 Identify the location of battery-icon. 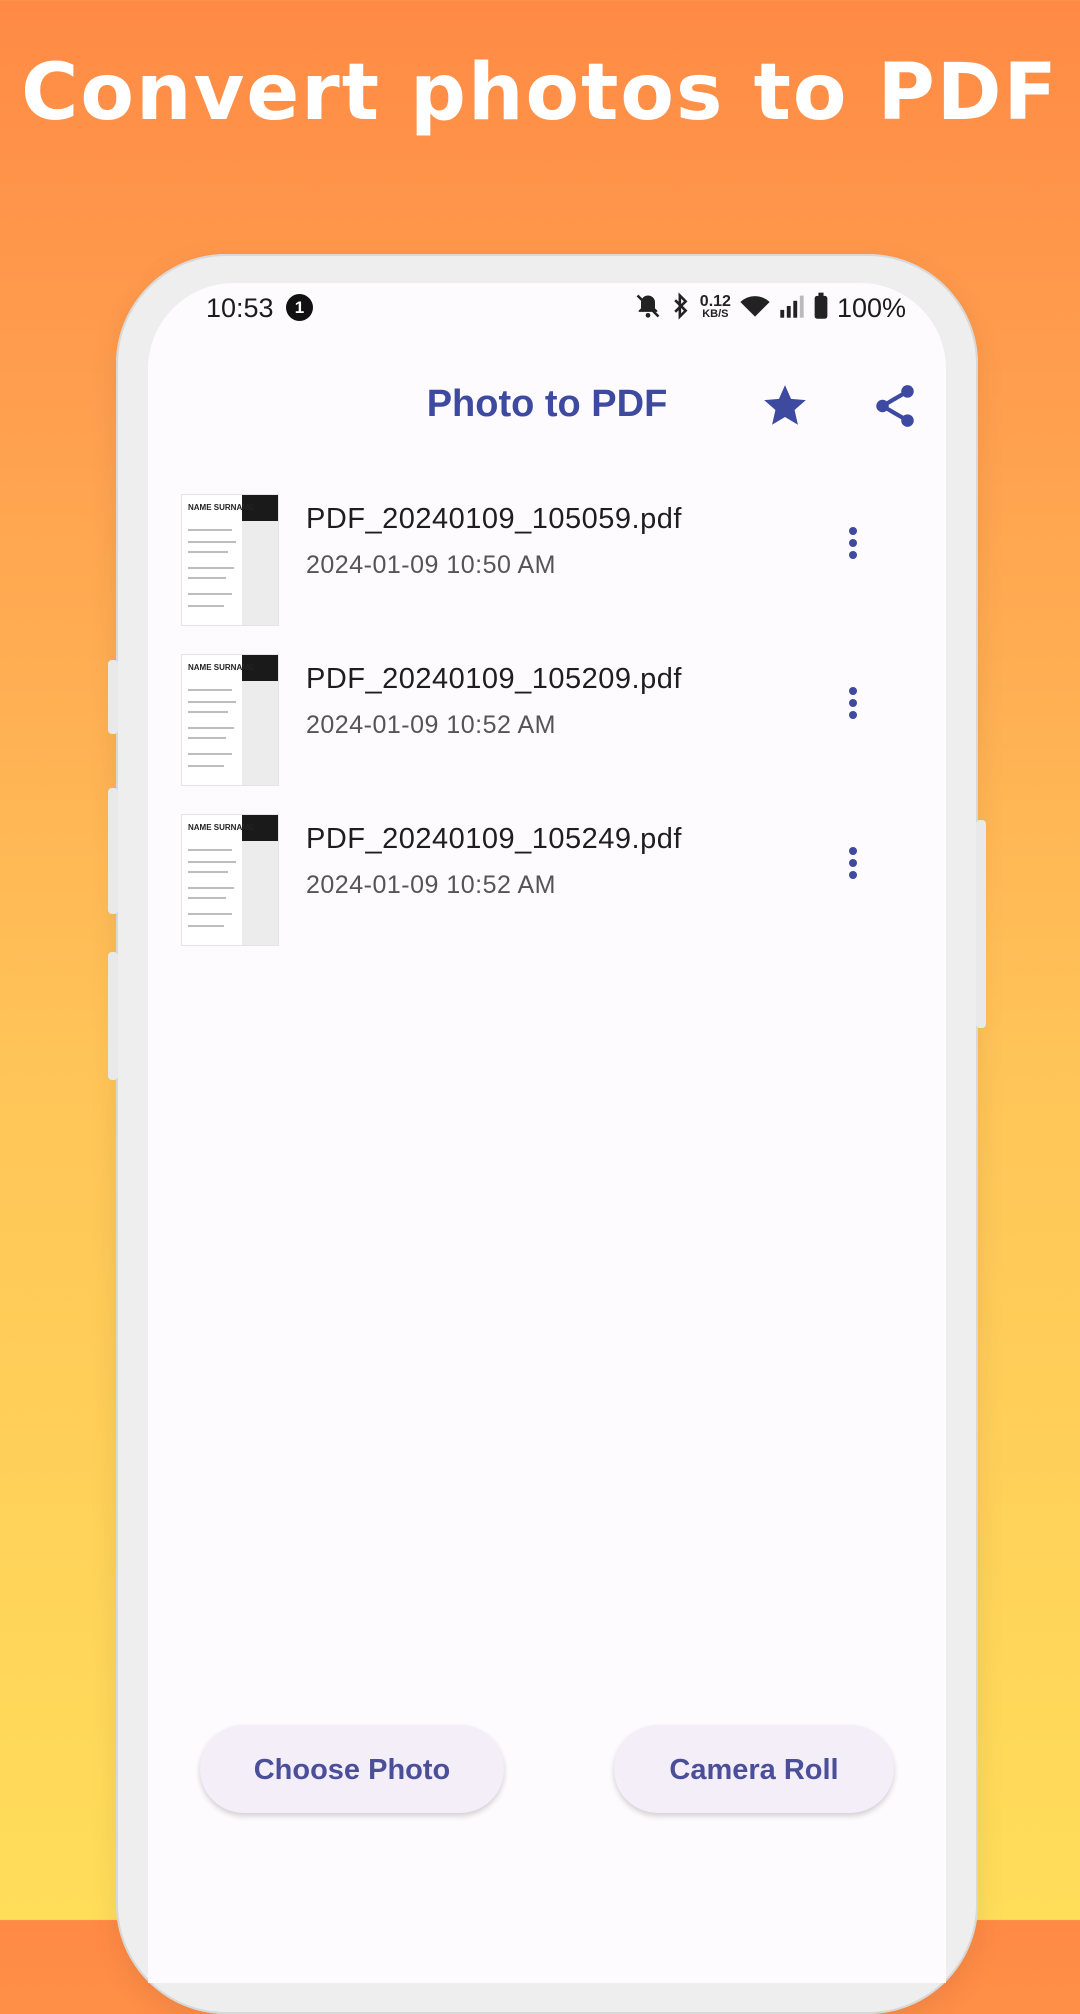
(821, 308).